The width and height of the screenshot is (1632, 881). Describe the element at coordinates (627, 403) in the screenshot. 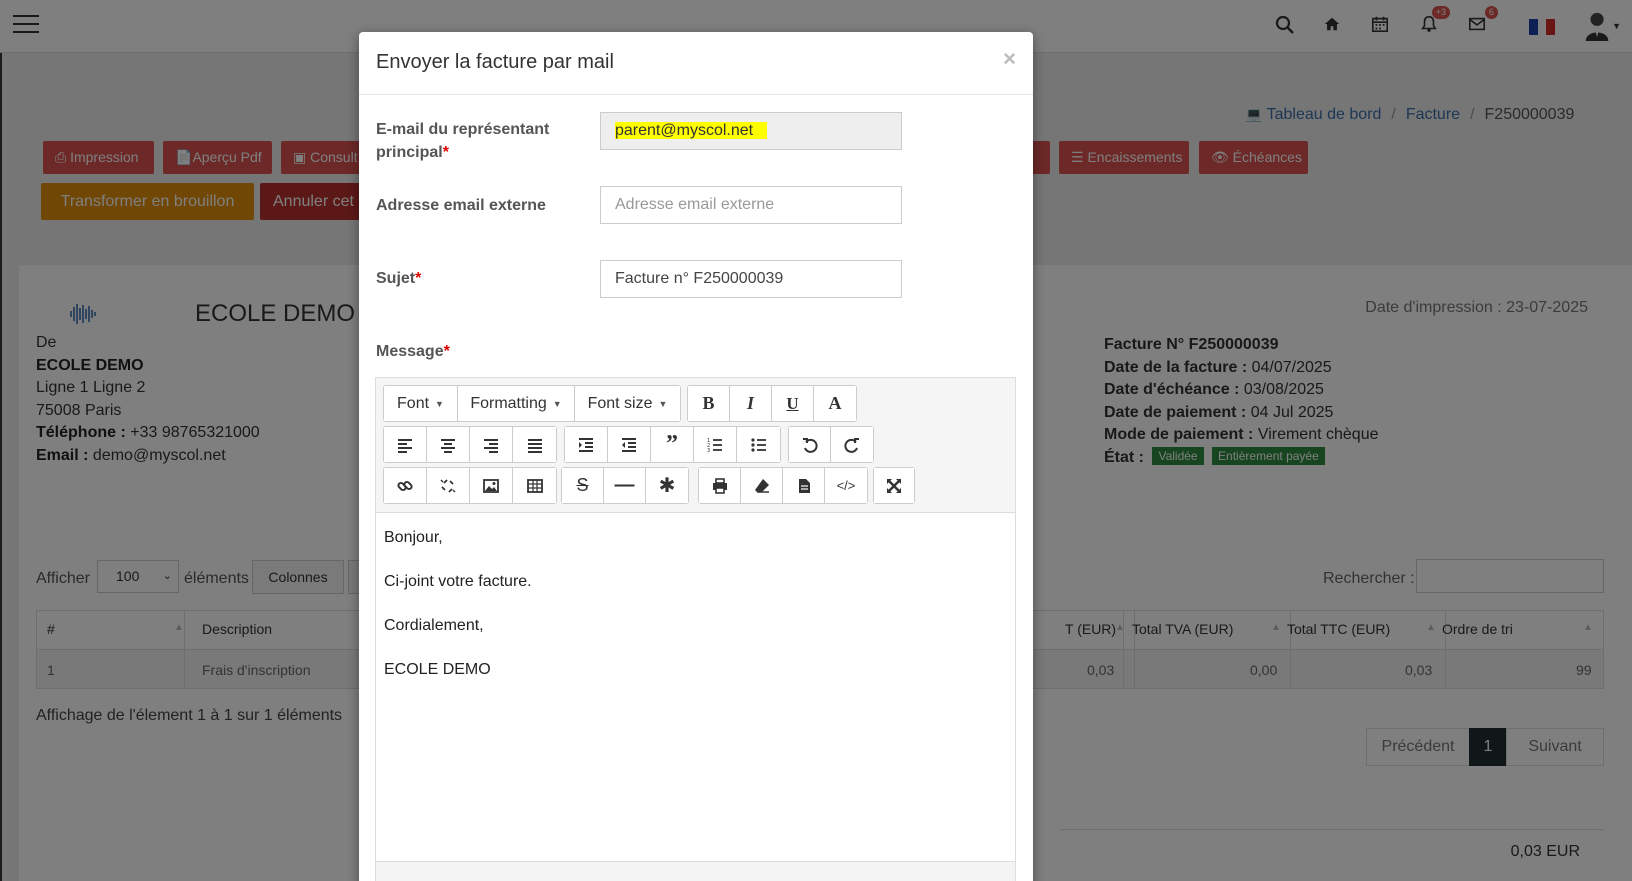

I see `font-size-dropdown: Font size ▼` at that location.